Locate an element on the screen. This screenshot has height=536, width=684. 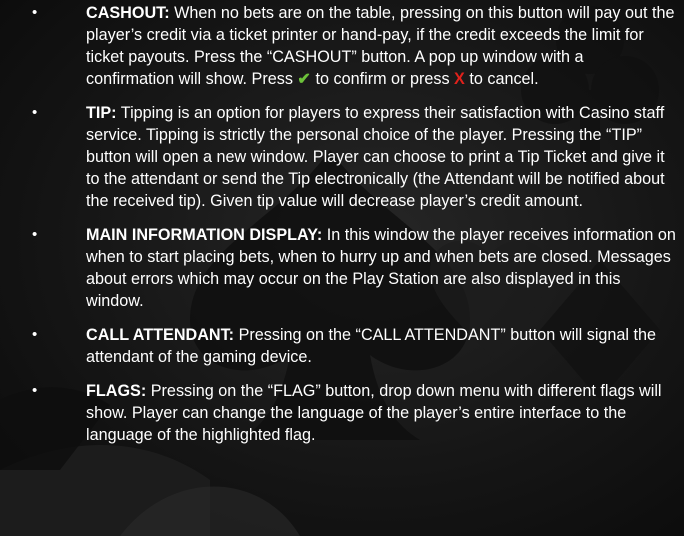
term-main-information-display: MAIN INFORMATION DISPLAY: is located at coordinates (204, 235).